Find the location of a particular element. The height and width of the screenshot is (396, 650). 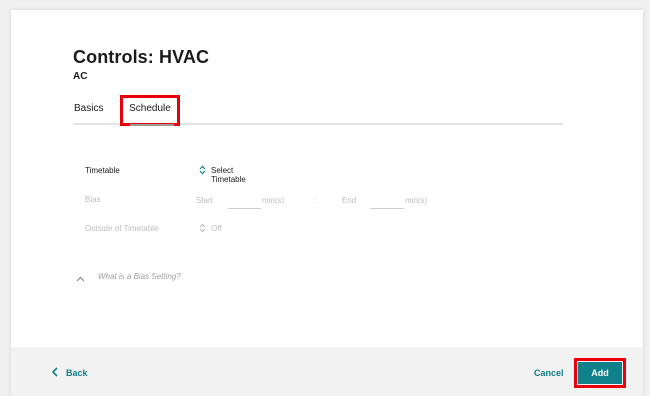

bias-end-unit: min(s) is located at coordinates (416, 200).